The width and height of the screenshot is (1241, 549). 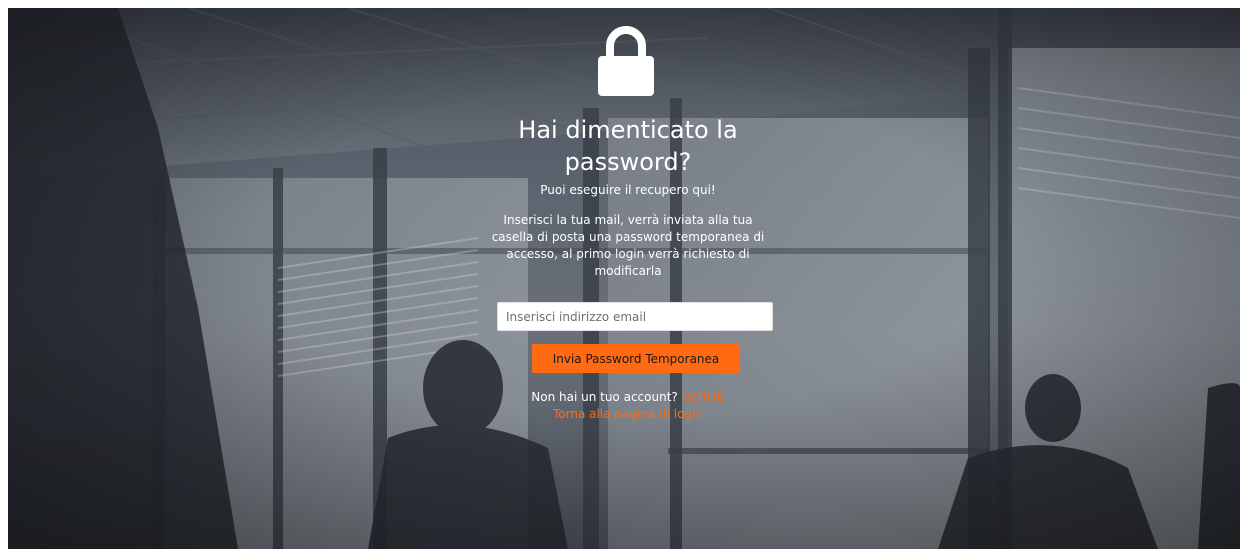 What do you see at coordinates (635, 316) in the screenshot?
I see `email-input` at bounding box center [635, 316].